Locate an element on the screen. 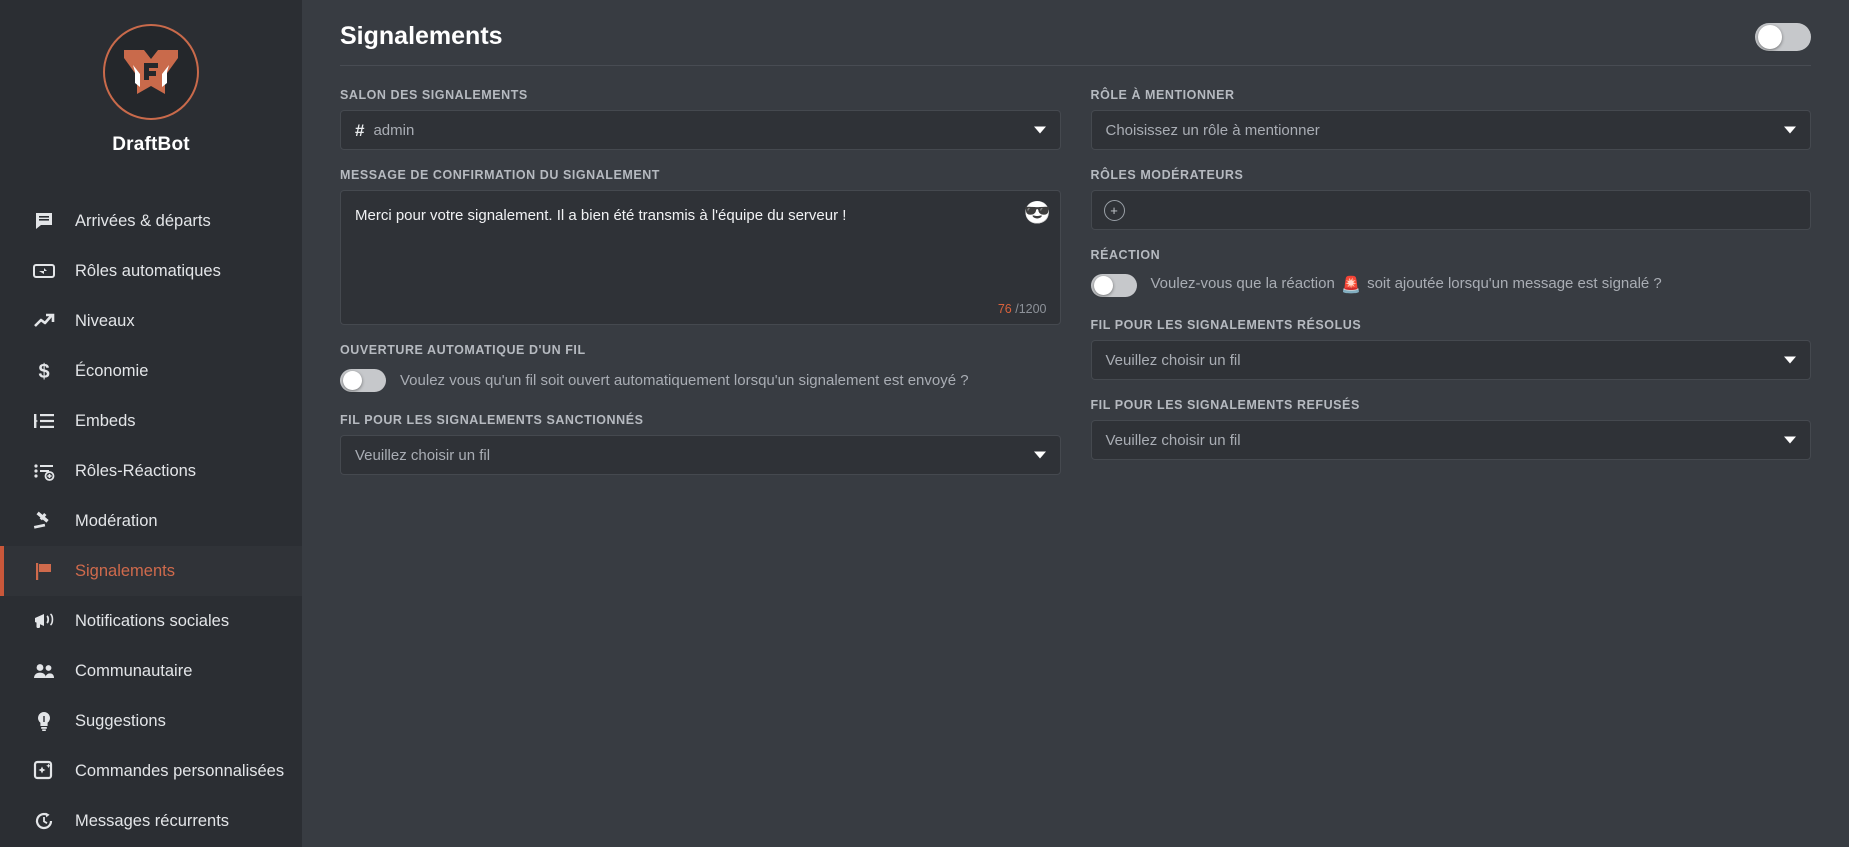 The height and width of the screenshot is (847, 1849). message-square-icon is located at coordinates (44, 221).